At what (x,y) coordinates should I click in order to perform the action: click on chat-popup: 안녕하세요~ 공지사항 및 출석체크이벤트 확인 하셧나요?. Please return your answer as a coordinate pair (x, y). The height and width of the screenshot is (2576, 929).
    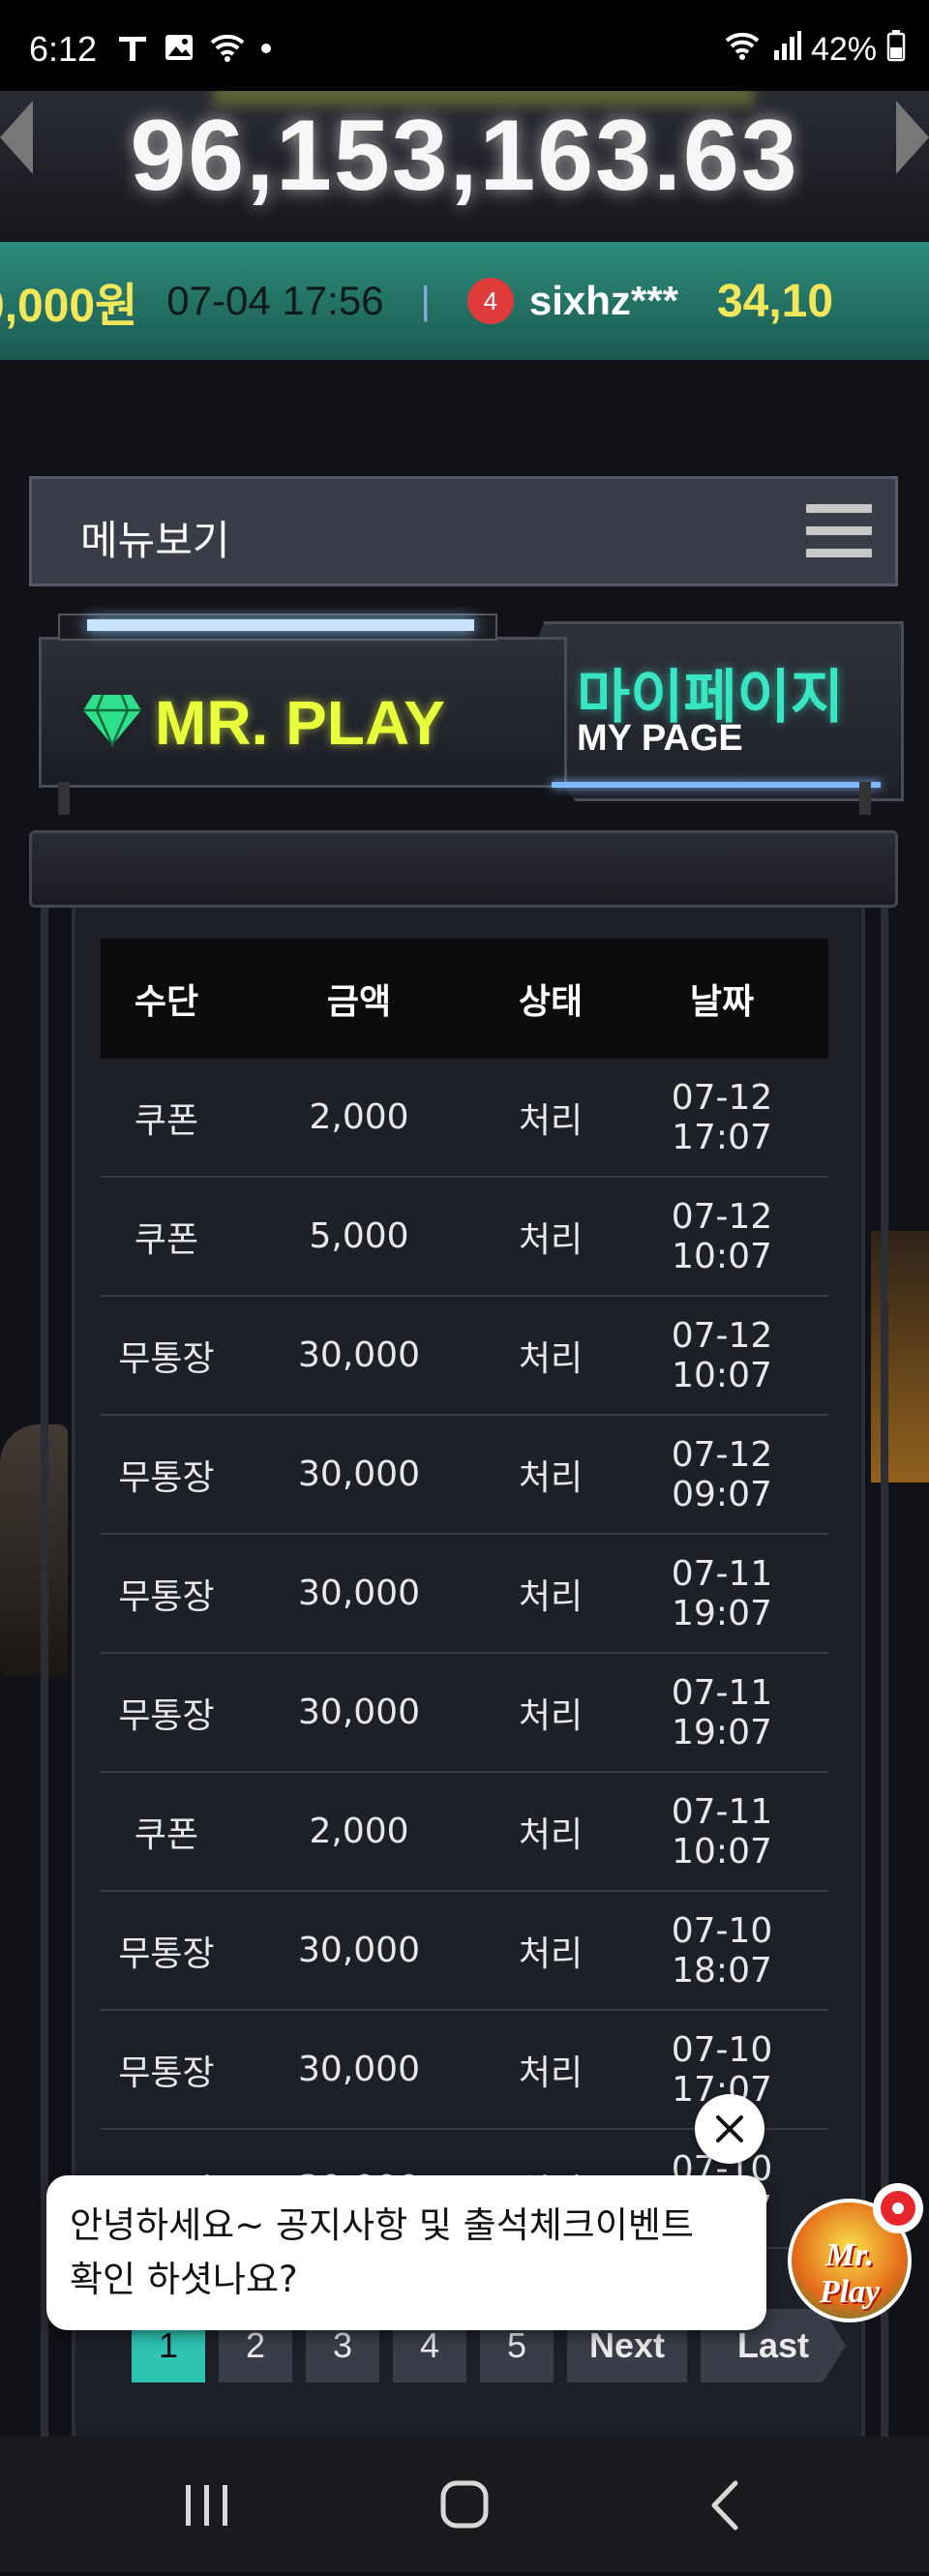
    Looking at the image, I should click on (406, 2252).